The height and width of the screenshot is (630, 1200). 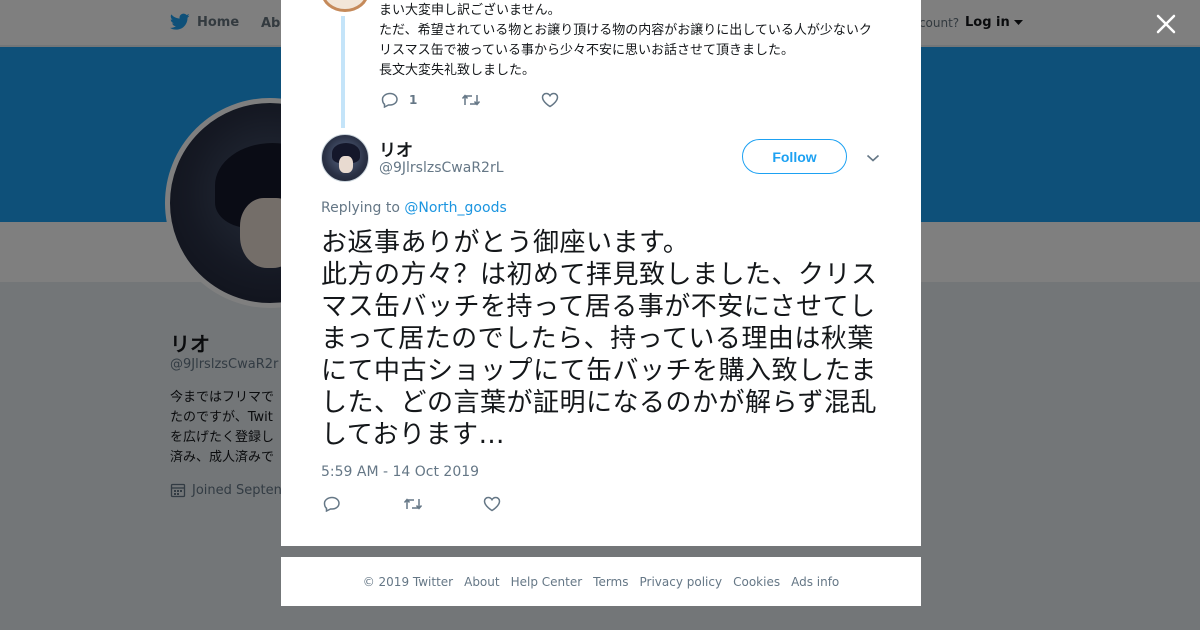 I want to click on tweet-timestamp: 5:59 AM - 14 Oct 2019, so click(x=400, y=472).